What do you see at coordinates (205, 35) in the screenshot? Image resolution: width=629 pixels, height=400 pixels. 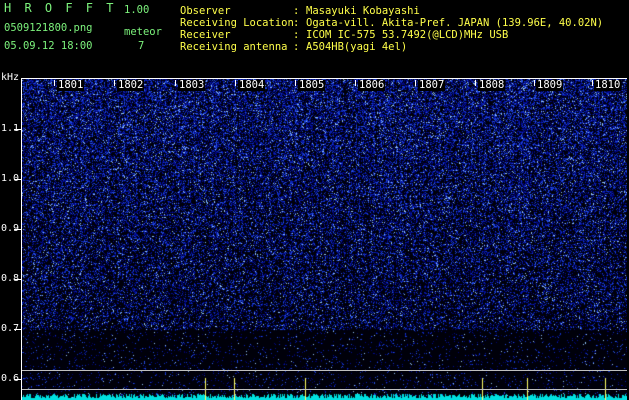 I see `receiver-label: Receiver` at bounding box center [205, 35].